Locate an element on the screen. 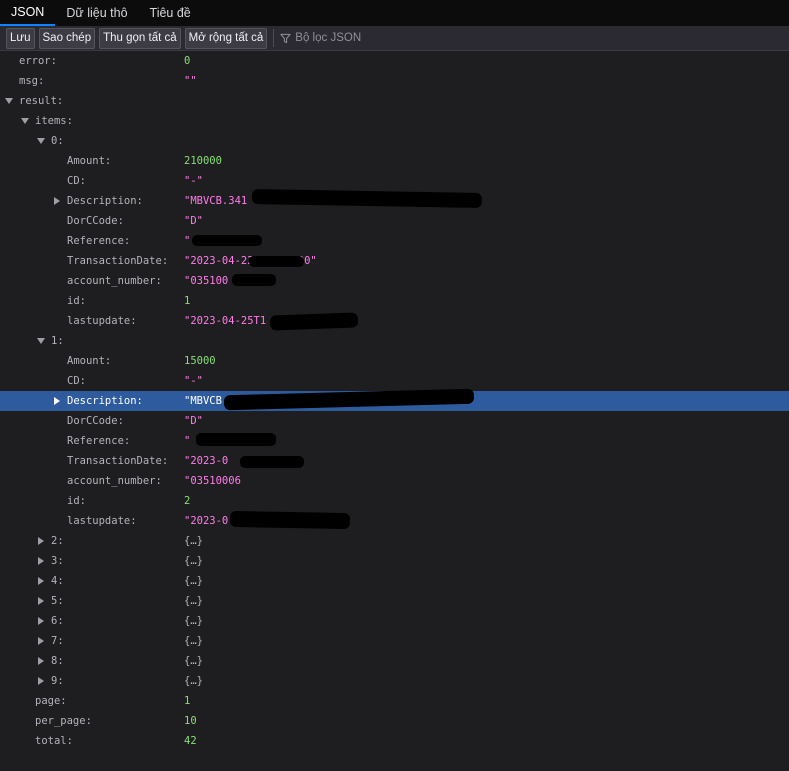 The image size is (789, 771). copy-button: Sao chép is located at coordinates (67, 38).